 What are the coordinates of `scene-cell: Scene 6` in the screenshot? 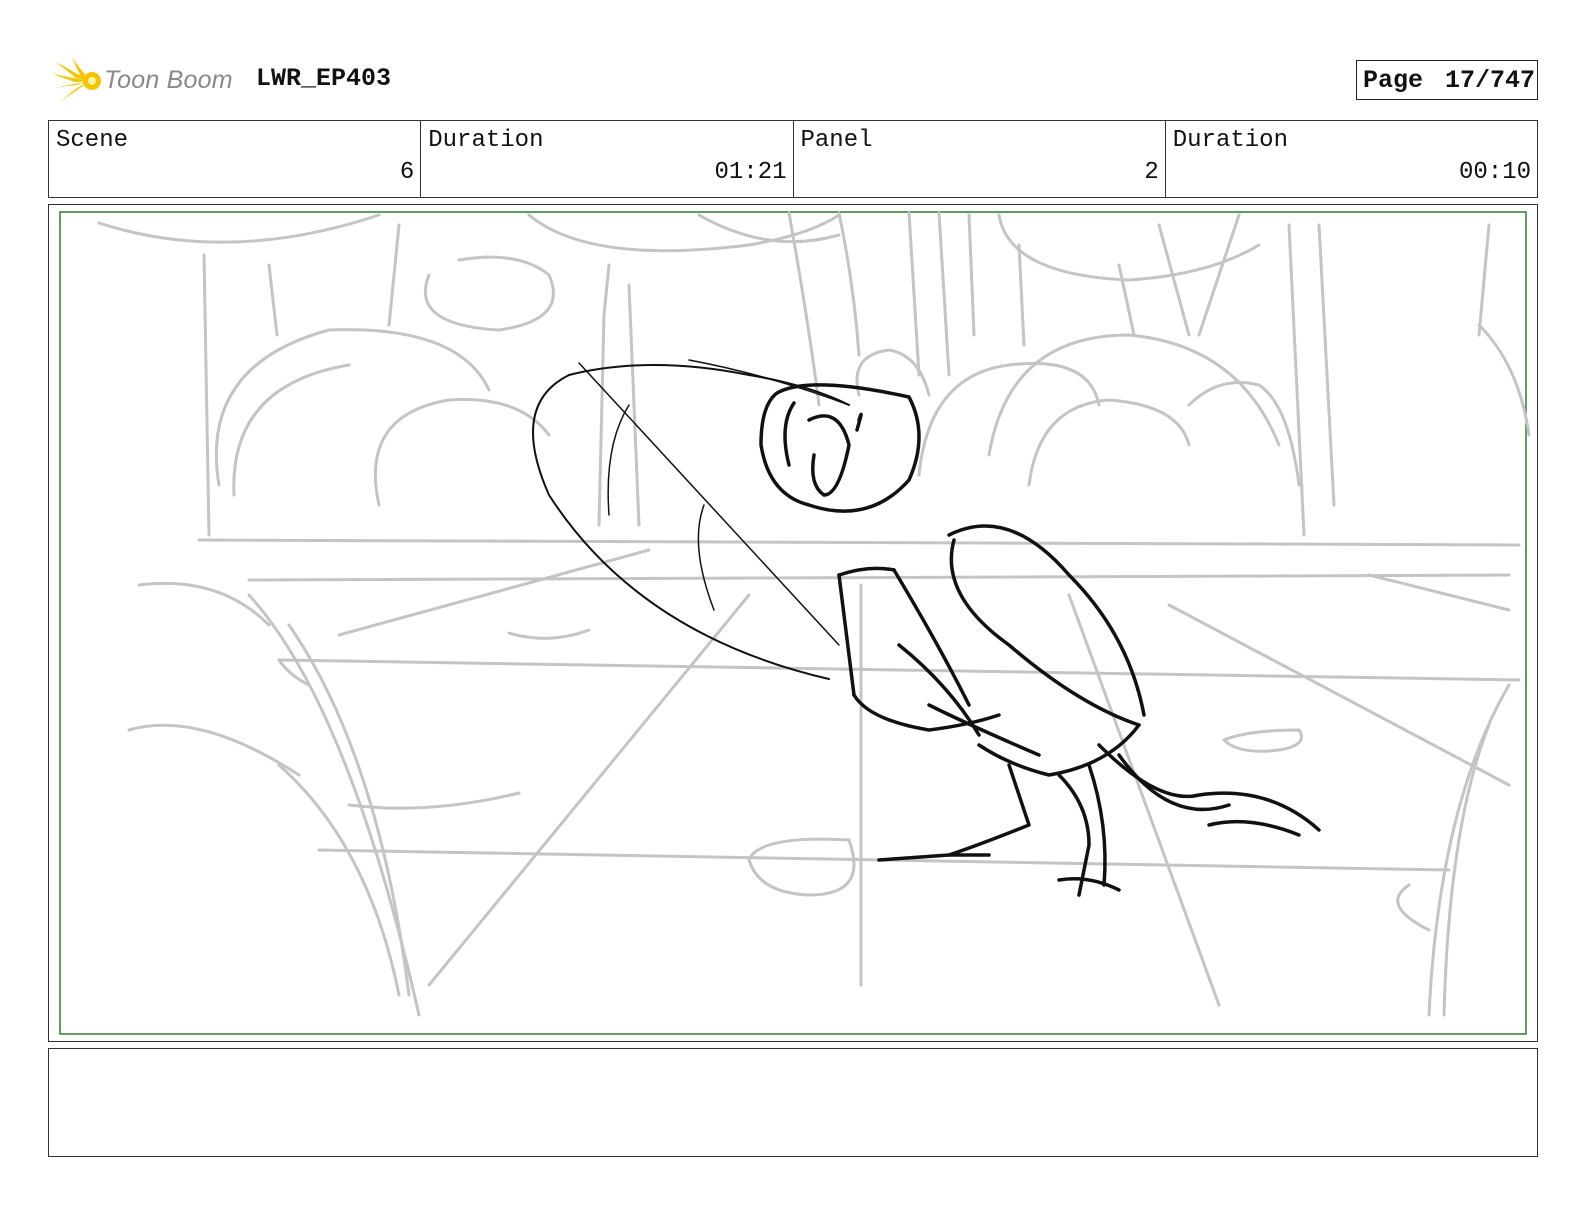 It's located at (235, 159).